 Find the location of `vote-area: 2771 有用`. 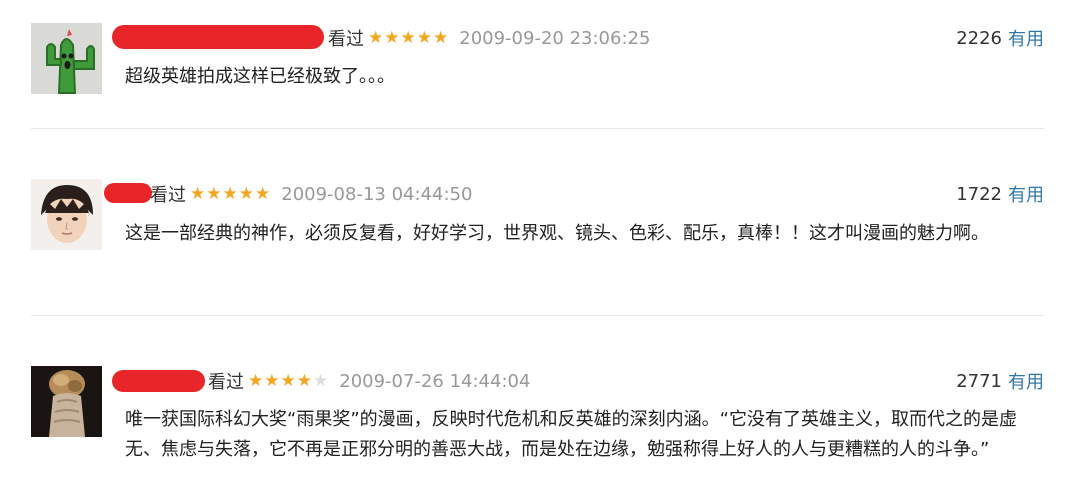

vote-area: 2771 有用 is located at coordinates (1000, 381).